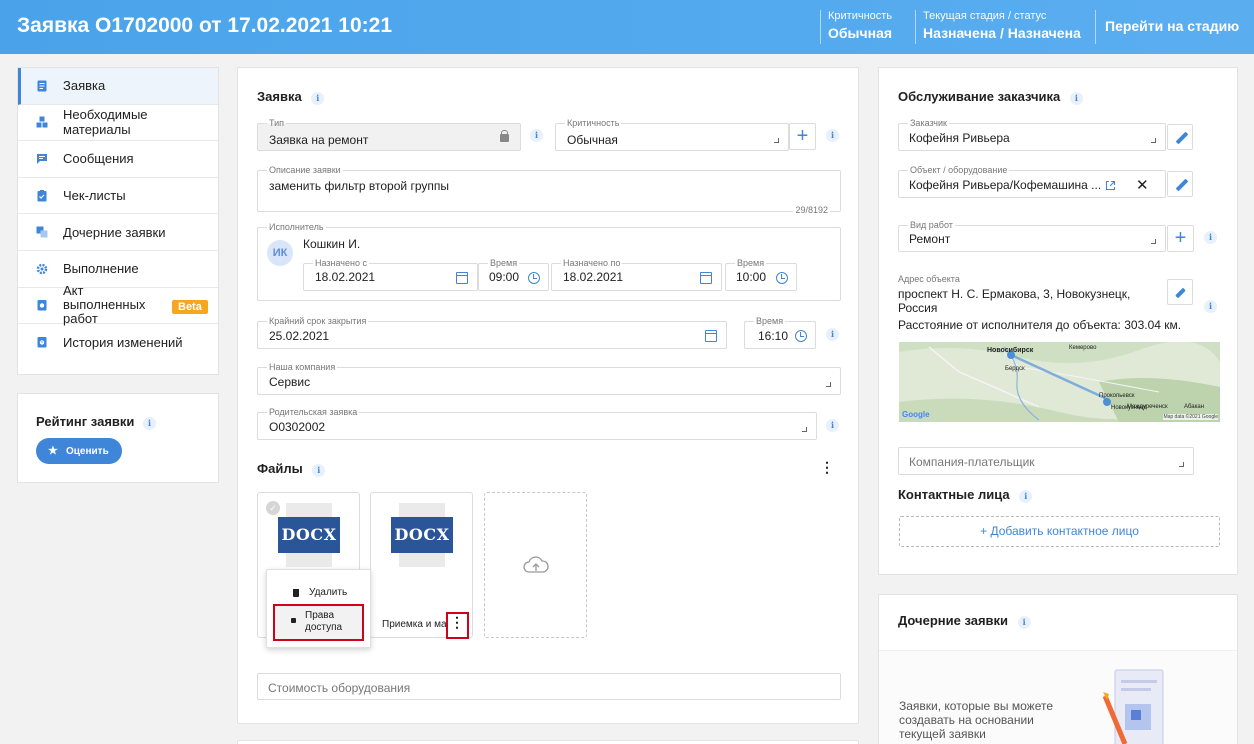  What do you see at coordinates (592, 263) in the screenshot?
I see `assigned-to-label: Назначено по` at bounding box center [592, 263].